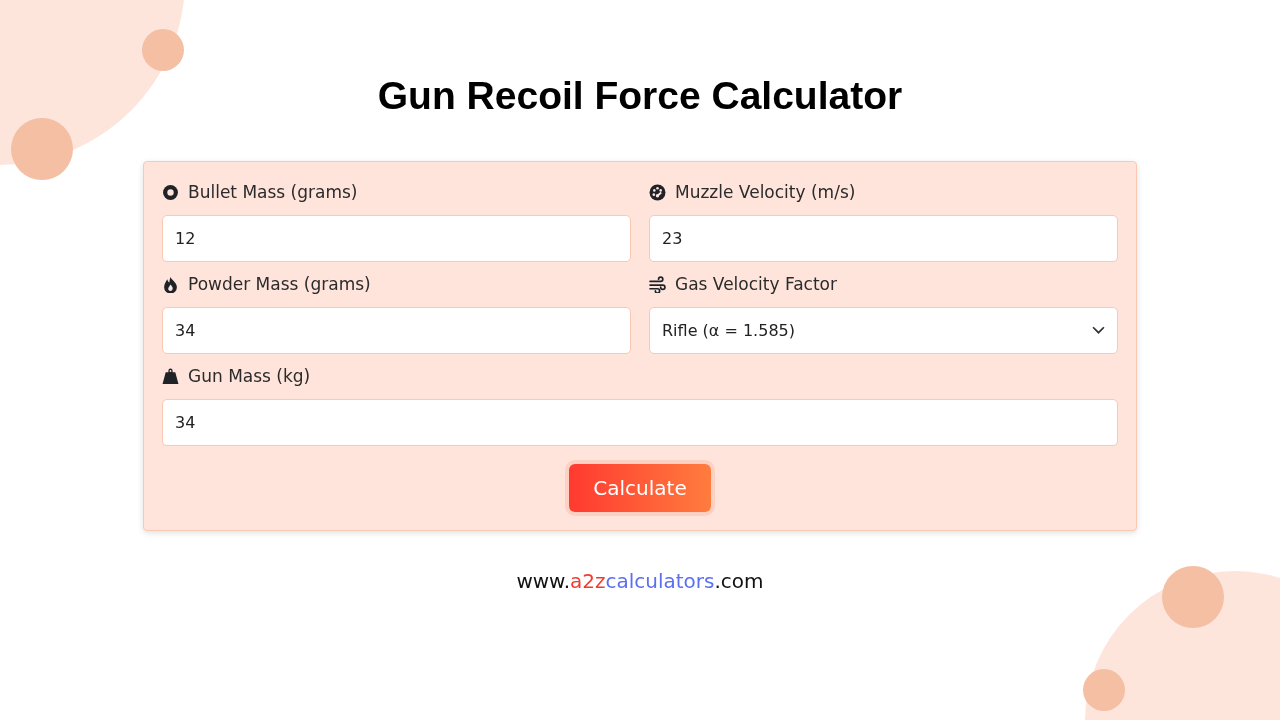  I want to click on dropdown: Rifle (α = 1.585), so click(883, 330).